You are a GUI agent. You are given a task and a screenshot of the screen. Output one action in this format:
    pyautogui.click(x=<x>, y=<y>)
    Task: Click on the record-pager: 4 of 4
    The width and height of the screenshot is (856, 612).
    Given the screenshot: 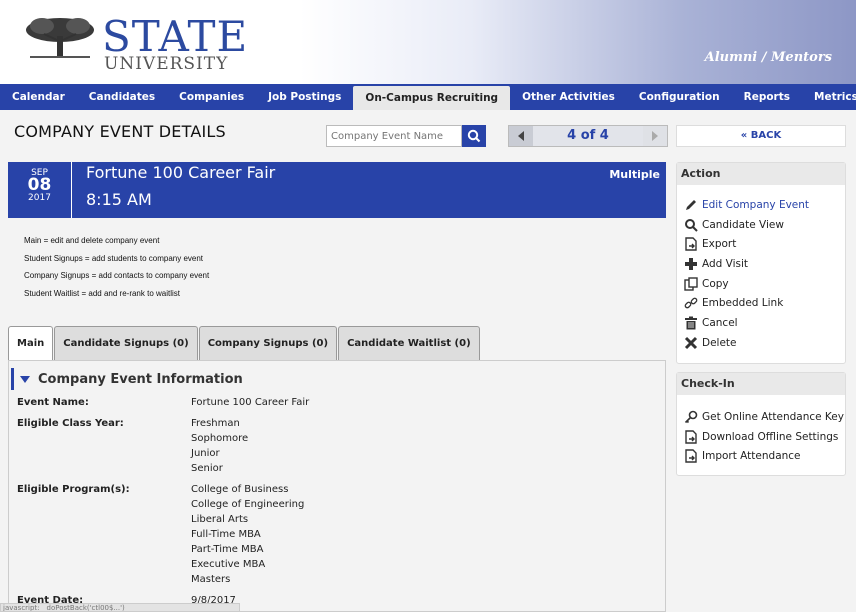 What is the action you would take?
    pyautogui.click(x=588, y=136)
    